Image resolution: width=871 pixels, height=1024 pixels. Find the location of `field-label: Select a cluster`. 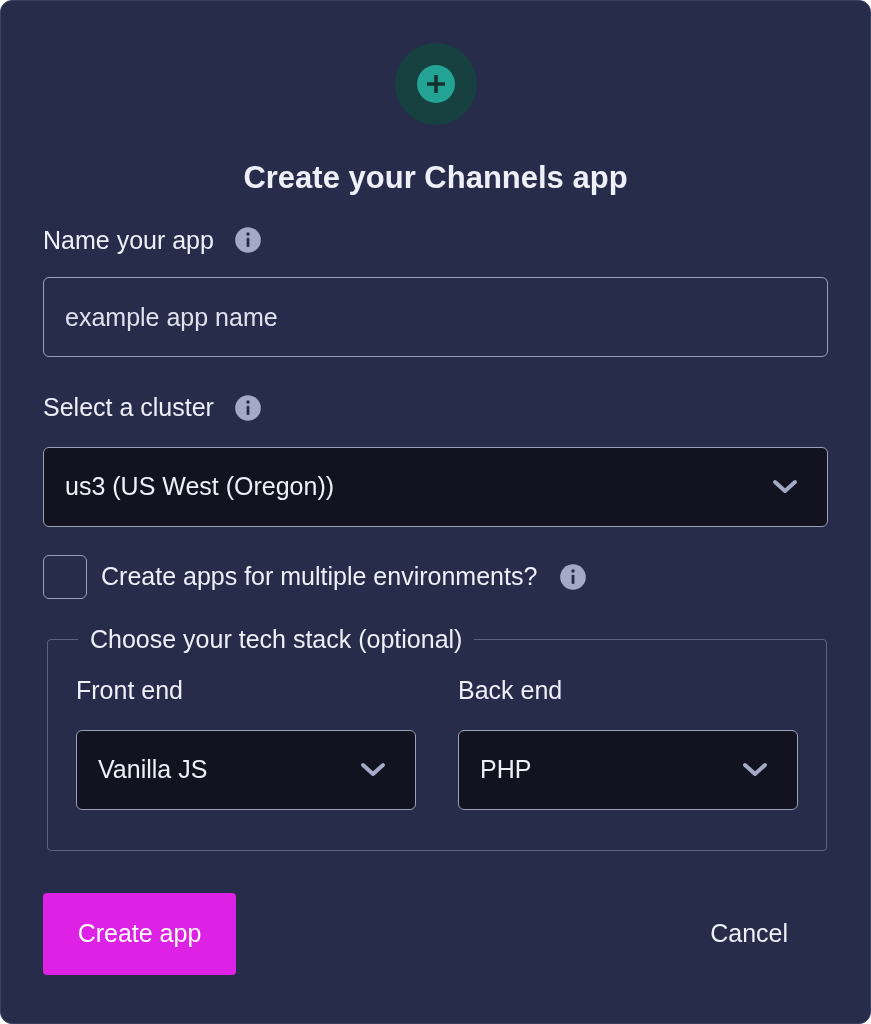

field-label: Select a cluster is located at coordinates (128, 407).